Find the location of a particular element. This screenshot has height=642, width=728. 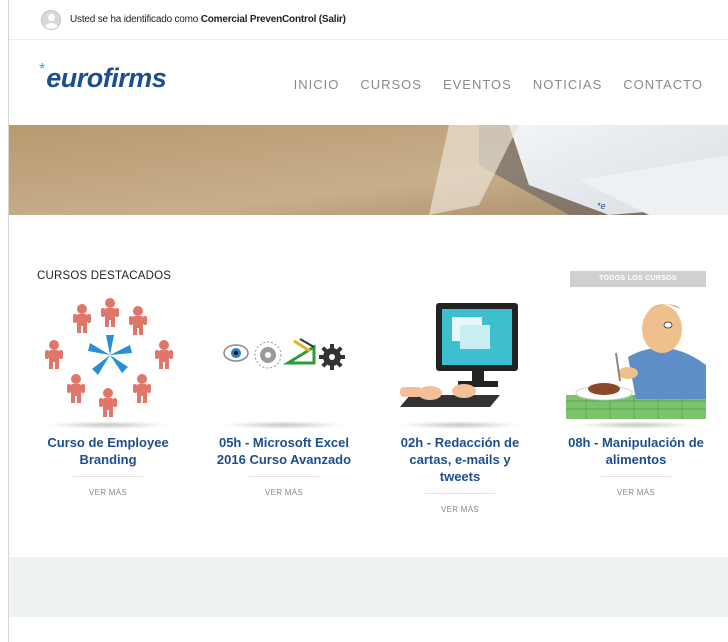

eye-gears-icon is located at coordinates (284, 359).